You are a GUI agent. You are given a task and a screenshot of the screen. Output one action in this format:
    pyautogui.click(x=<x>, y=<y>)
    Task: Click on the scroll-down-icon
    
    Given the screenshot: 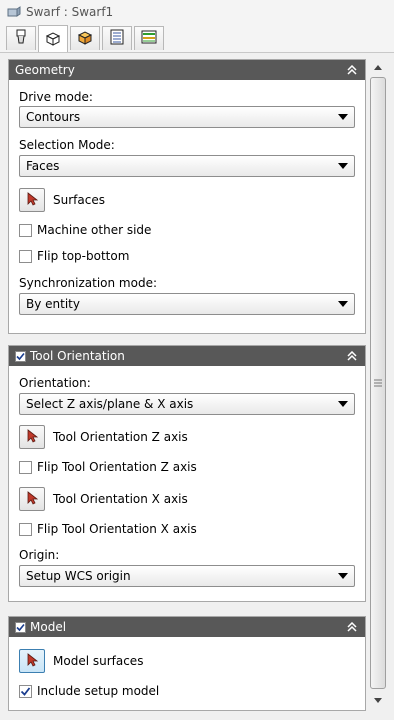 What is the action you would take?
    pyautogui.click(x=378, y=701)
    